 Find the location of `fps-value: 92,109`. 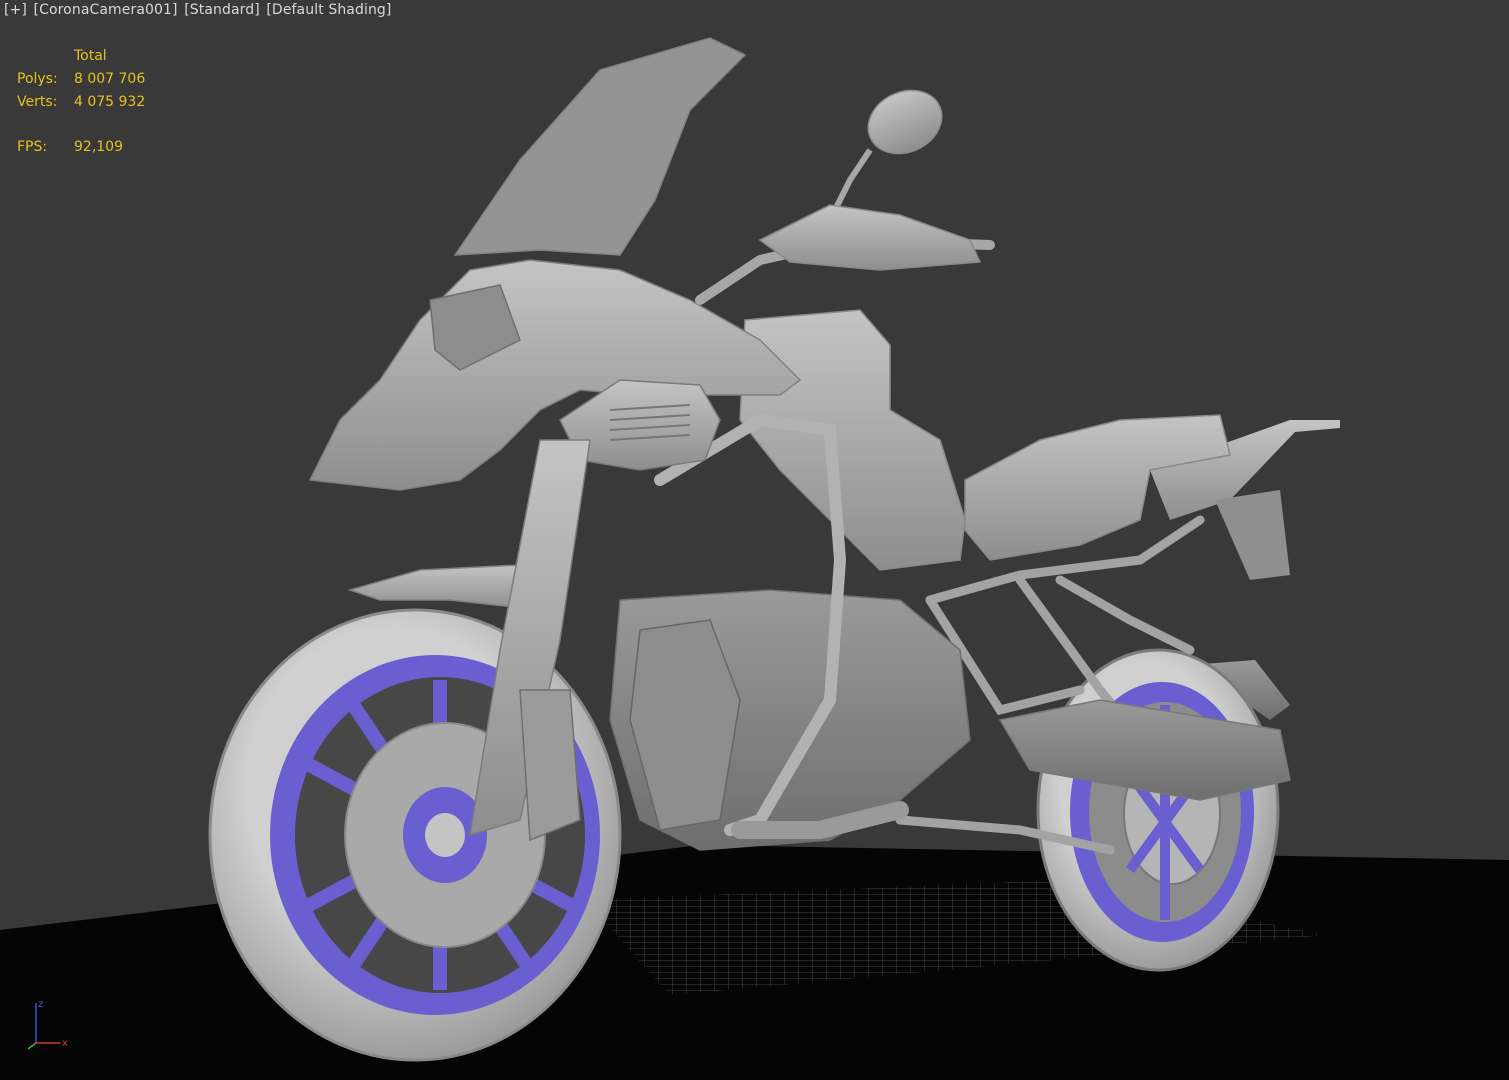

fps-value: 92,109 is located at coordinates (98, 147).